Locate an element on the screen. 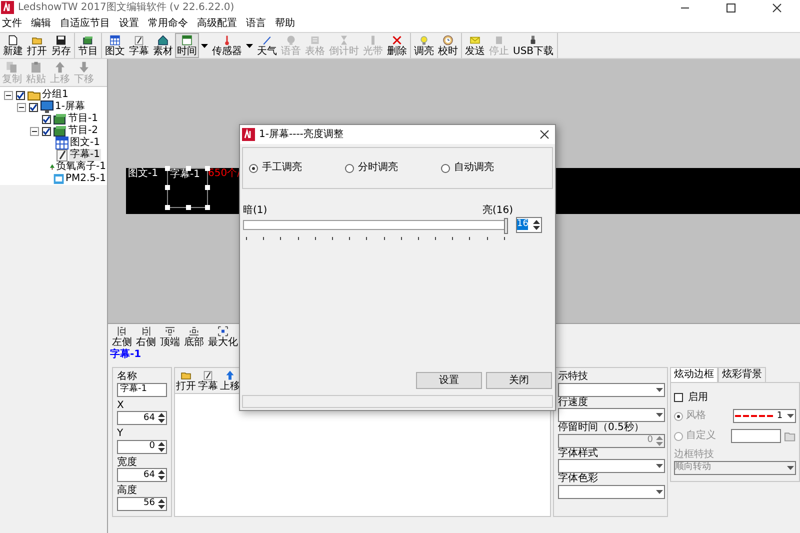 The image size is (800, 533). toolbar-button: USB下载 is located at coordinates (533, 45).